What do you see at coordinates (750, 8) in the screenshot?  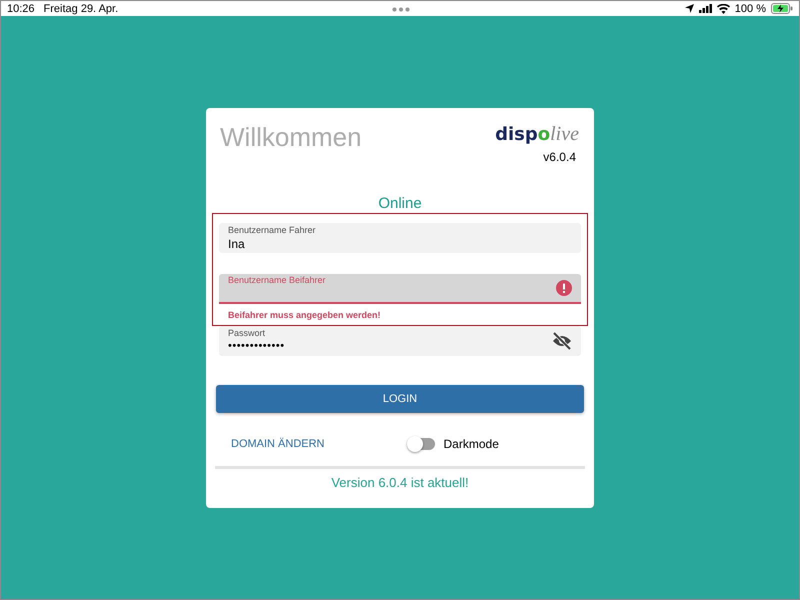 I see `battery-percent: 100 %` at bounding box center [750, 8].